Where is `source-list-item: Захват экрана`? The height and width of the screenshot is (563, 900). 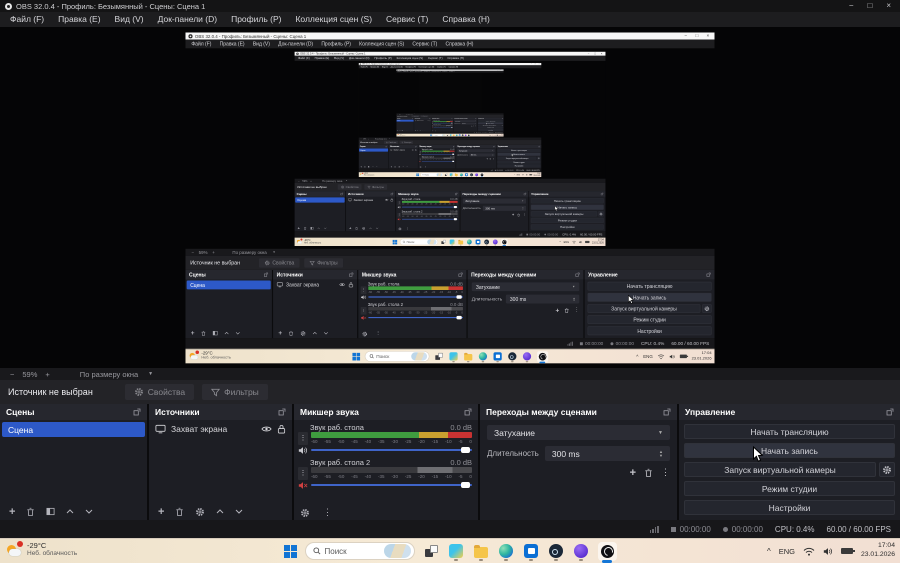 source-list-item: Захват экрана is located at coordinates (220, 428).